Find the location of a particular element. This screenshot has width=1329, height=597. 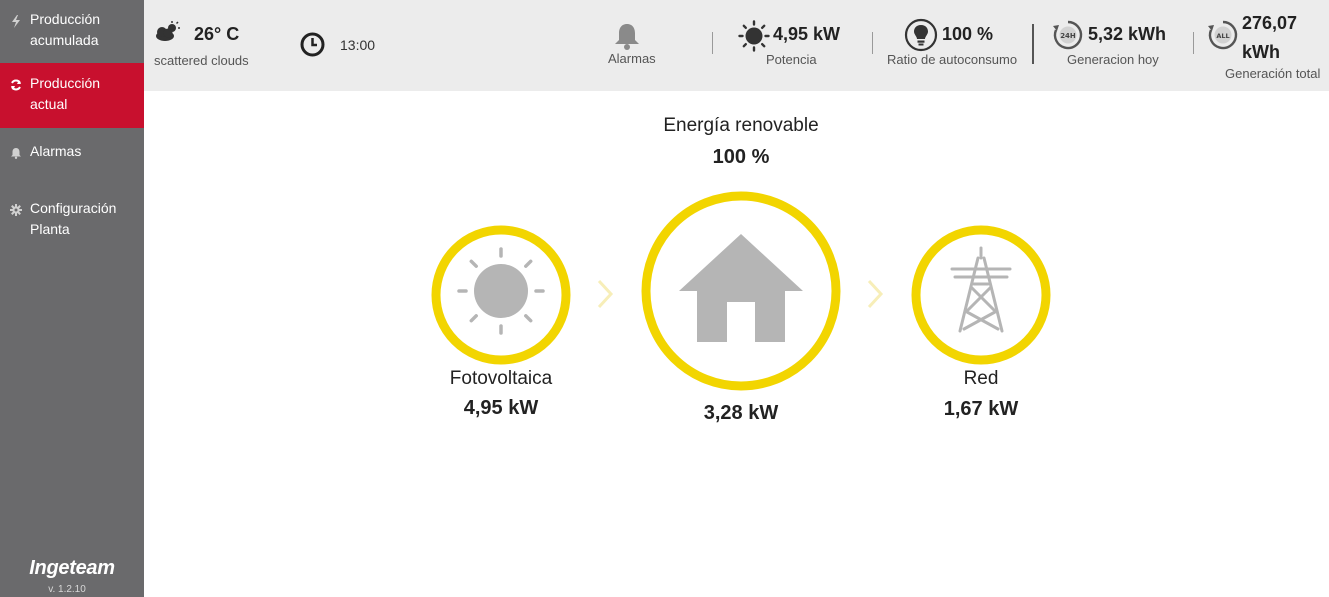

grid-node is located at coordinates (981, 295).